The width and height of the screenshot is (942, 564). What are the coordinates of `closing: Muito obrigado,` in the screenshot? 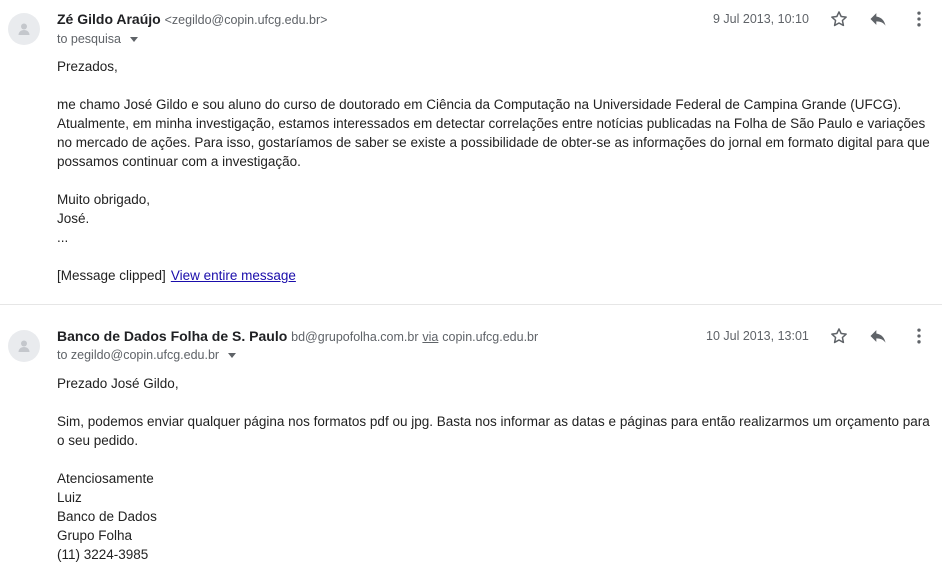 It's located at (104, 199).